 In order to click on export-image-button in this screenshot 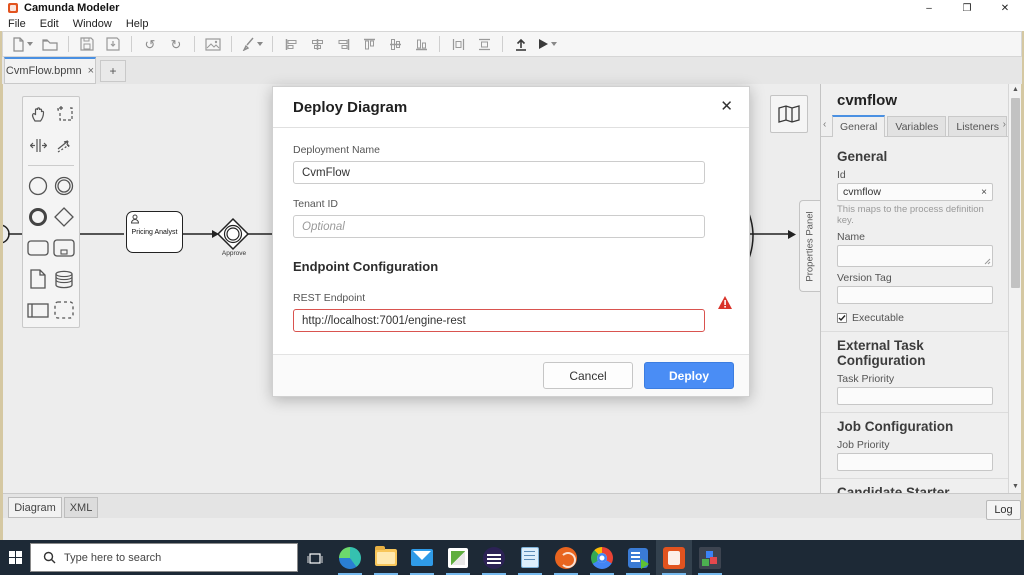, I will do `click(213, 44)`.